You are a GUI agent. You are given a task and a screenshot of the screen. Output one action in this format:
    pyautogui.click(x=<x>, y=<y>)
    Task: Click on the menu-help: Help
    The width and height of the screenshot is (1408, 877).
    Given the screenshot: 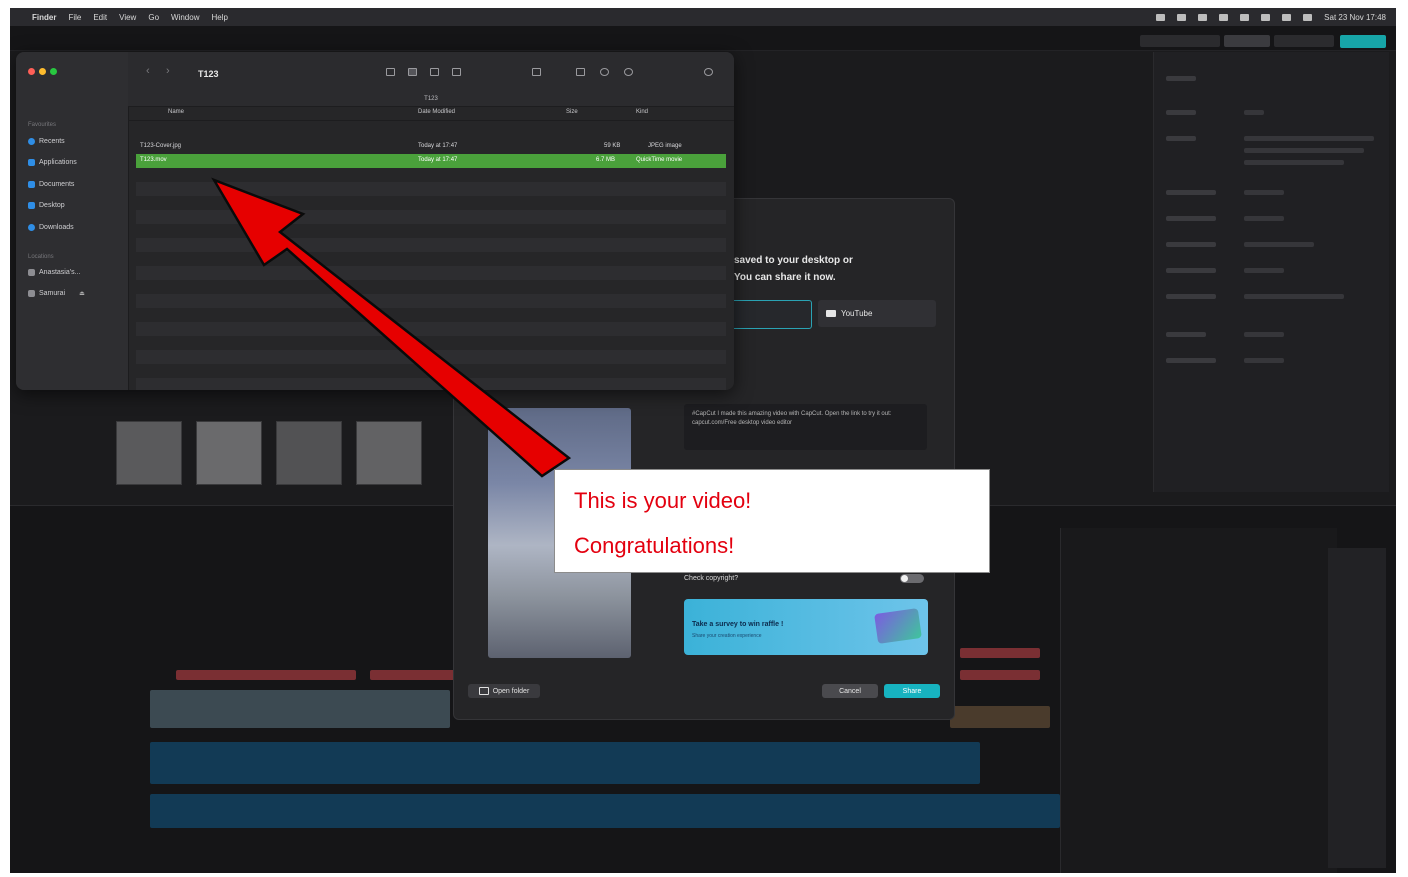 What is the action you would take?
    pyautogui.click(x=219, y=17)
    